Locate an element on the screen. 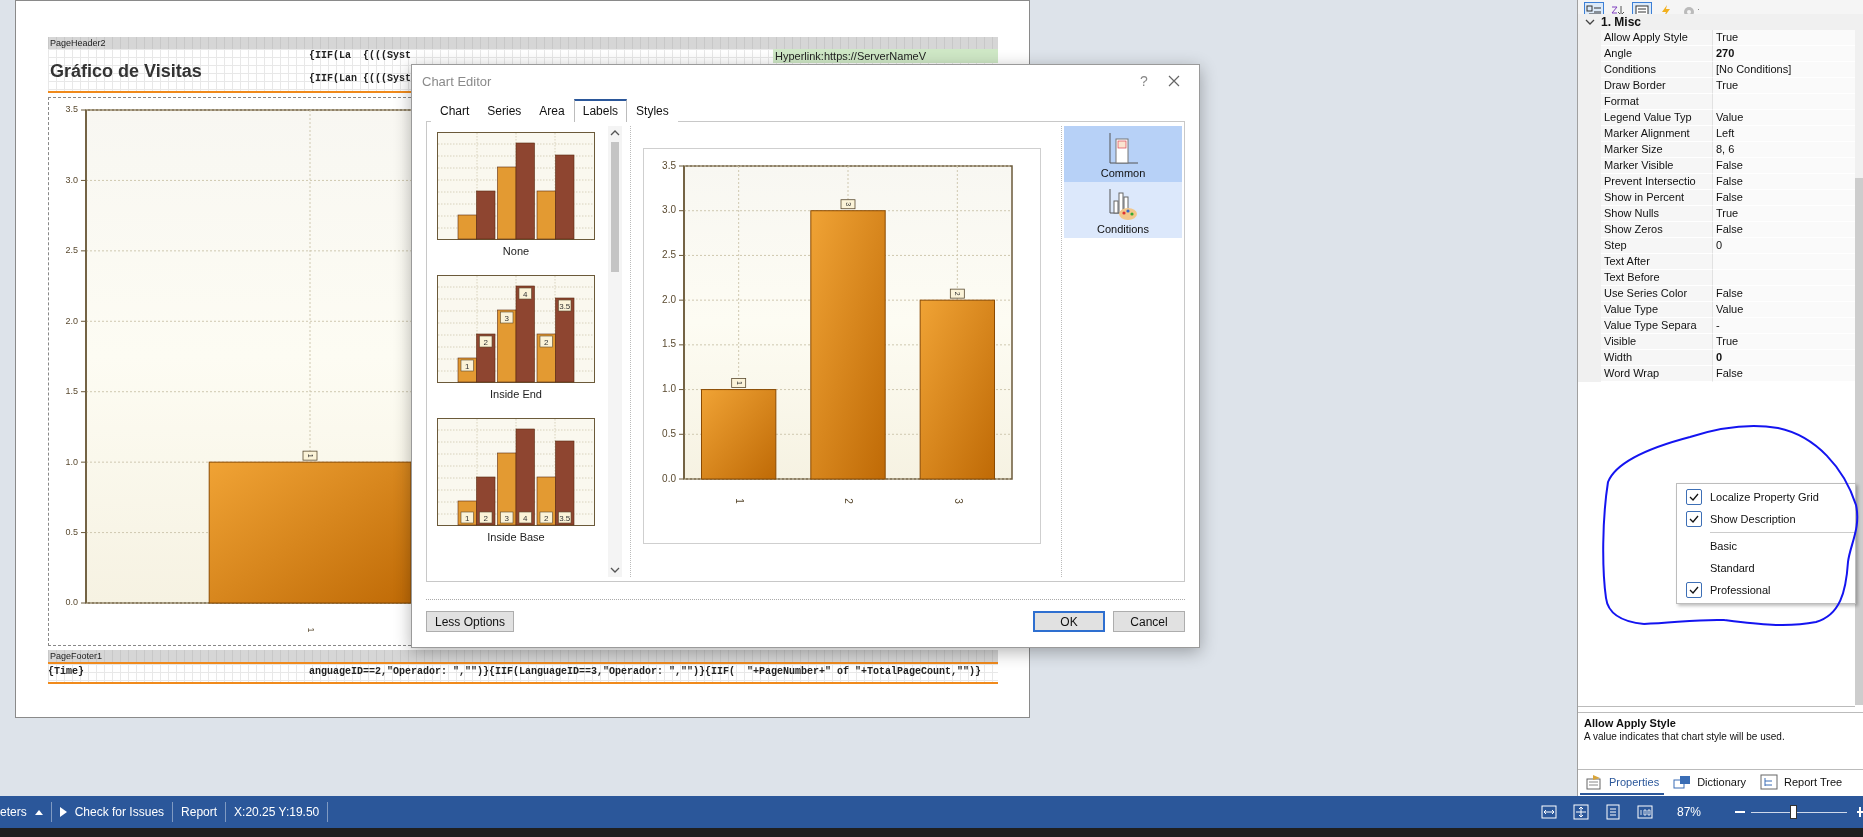  expression-field: {IIF(La is located at coordinates (336, 56).